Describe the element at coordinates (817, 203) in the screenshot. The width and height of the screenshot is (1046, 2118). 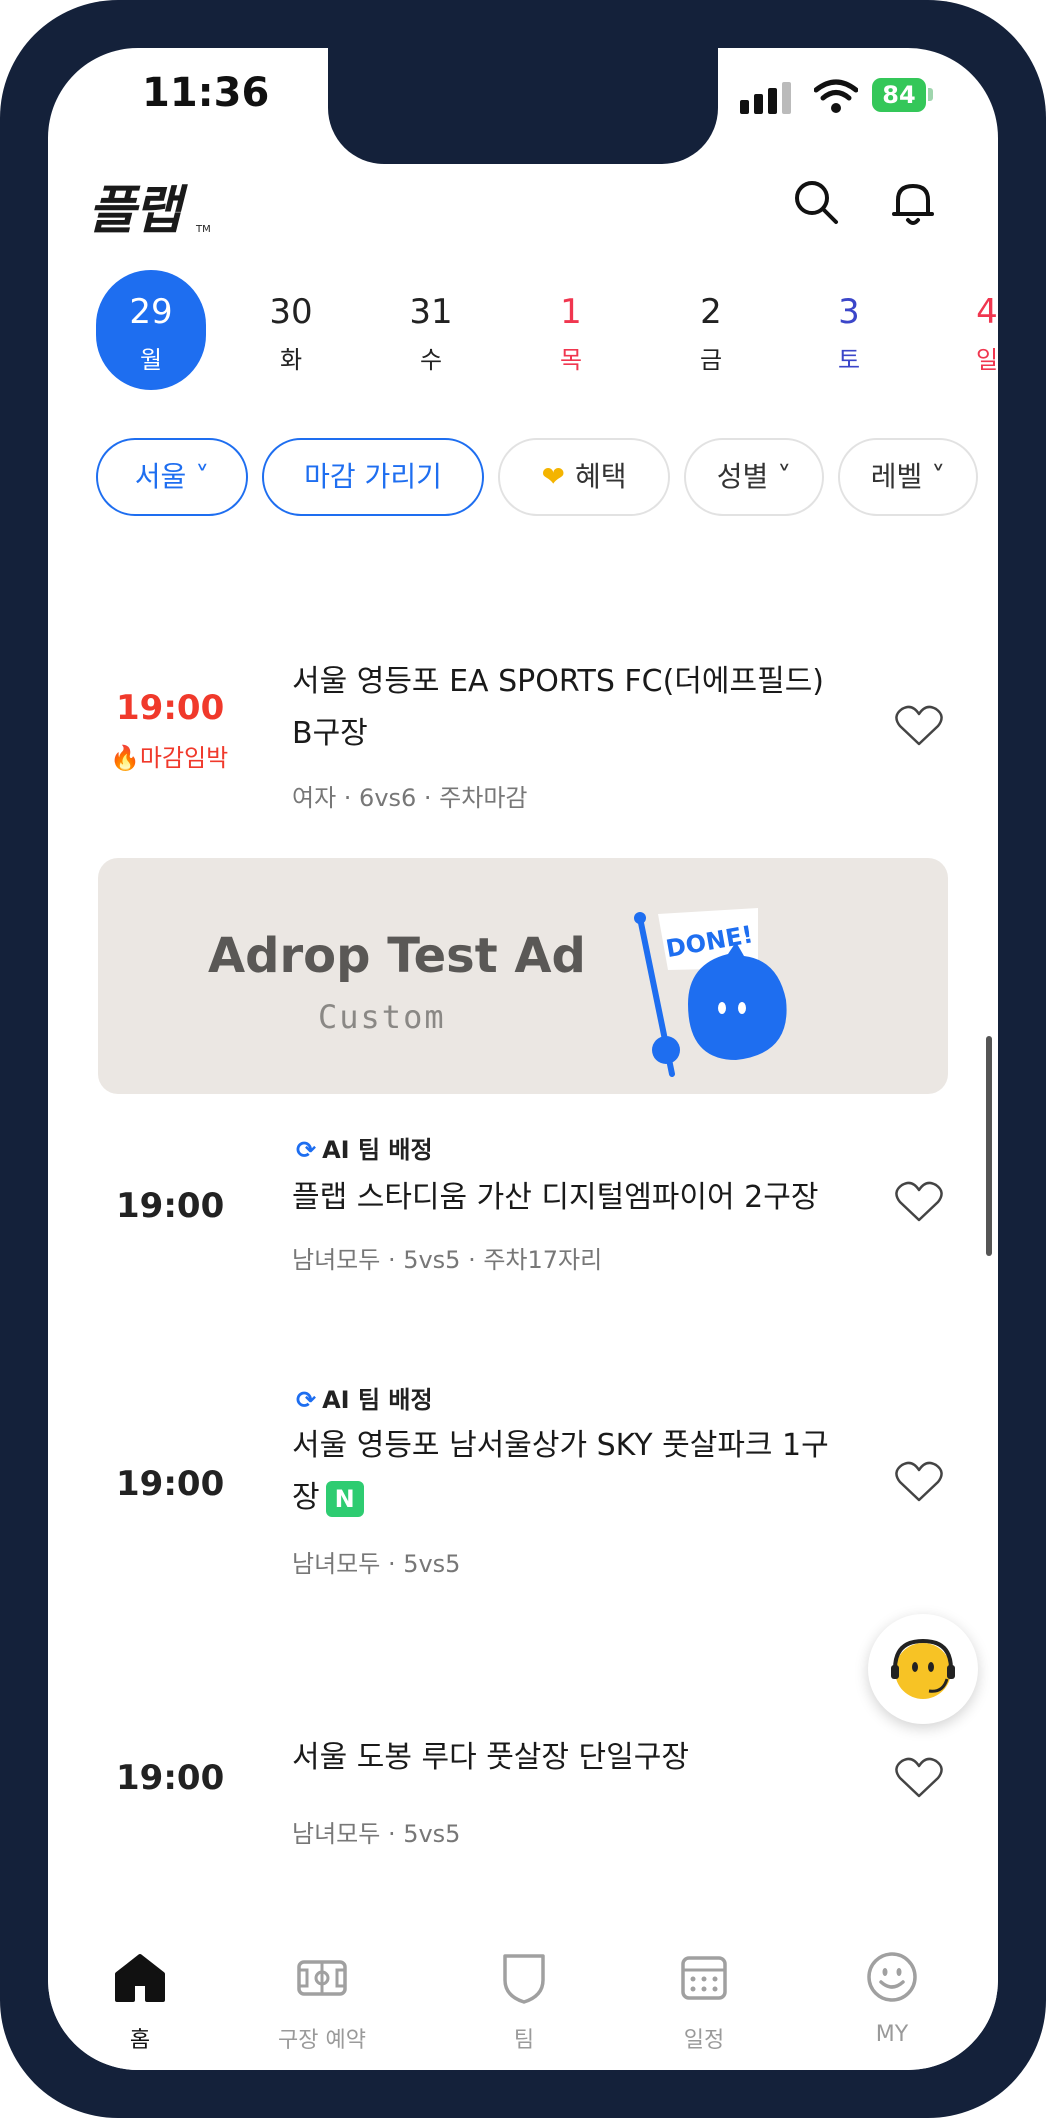
I see `search-icon` at that location.